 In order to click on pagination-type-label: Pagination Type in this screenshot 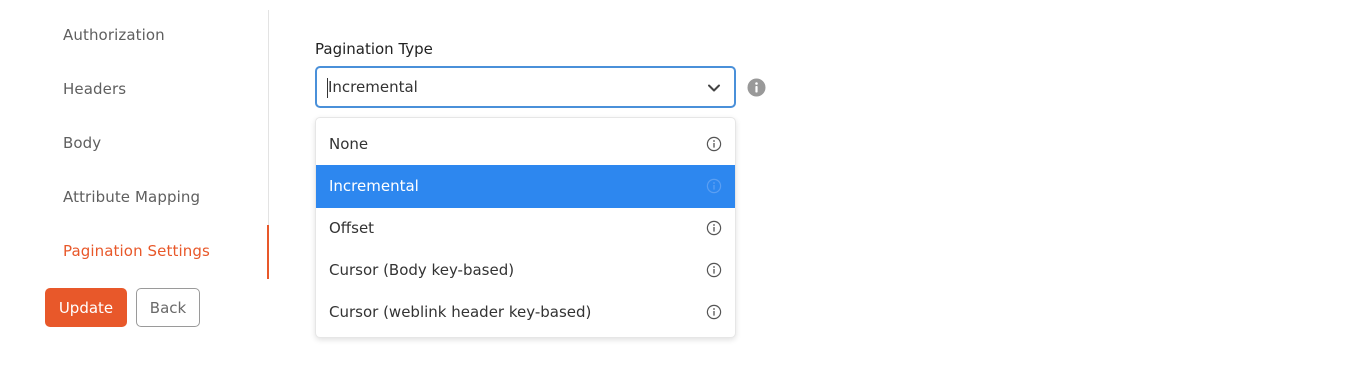, I will do `click(374, 49)`.